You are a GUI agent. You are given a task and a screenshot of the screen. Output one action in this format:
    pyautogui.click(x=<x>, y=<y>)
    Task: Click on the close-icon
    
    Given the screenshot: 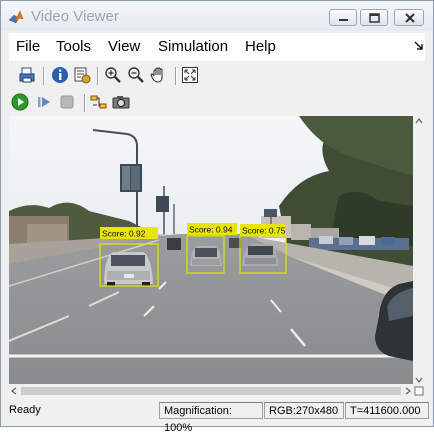 What is the action you would take?
    pyautogui.click(x=410, y=18)
    